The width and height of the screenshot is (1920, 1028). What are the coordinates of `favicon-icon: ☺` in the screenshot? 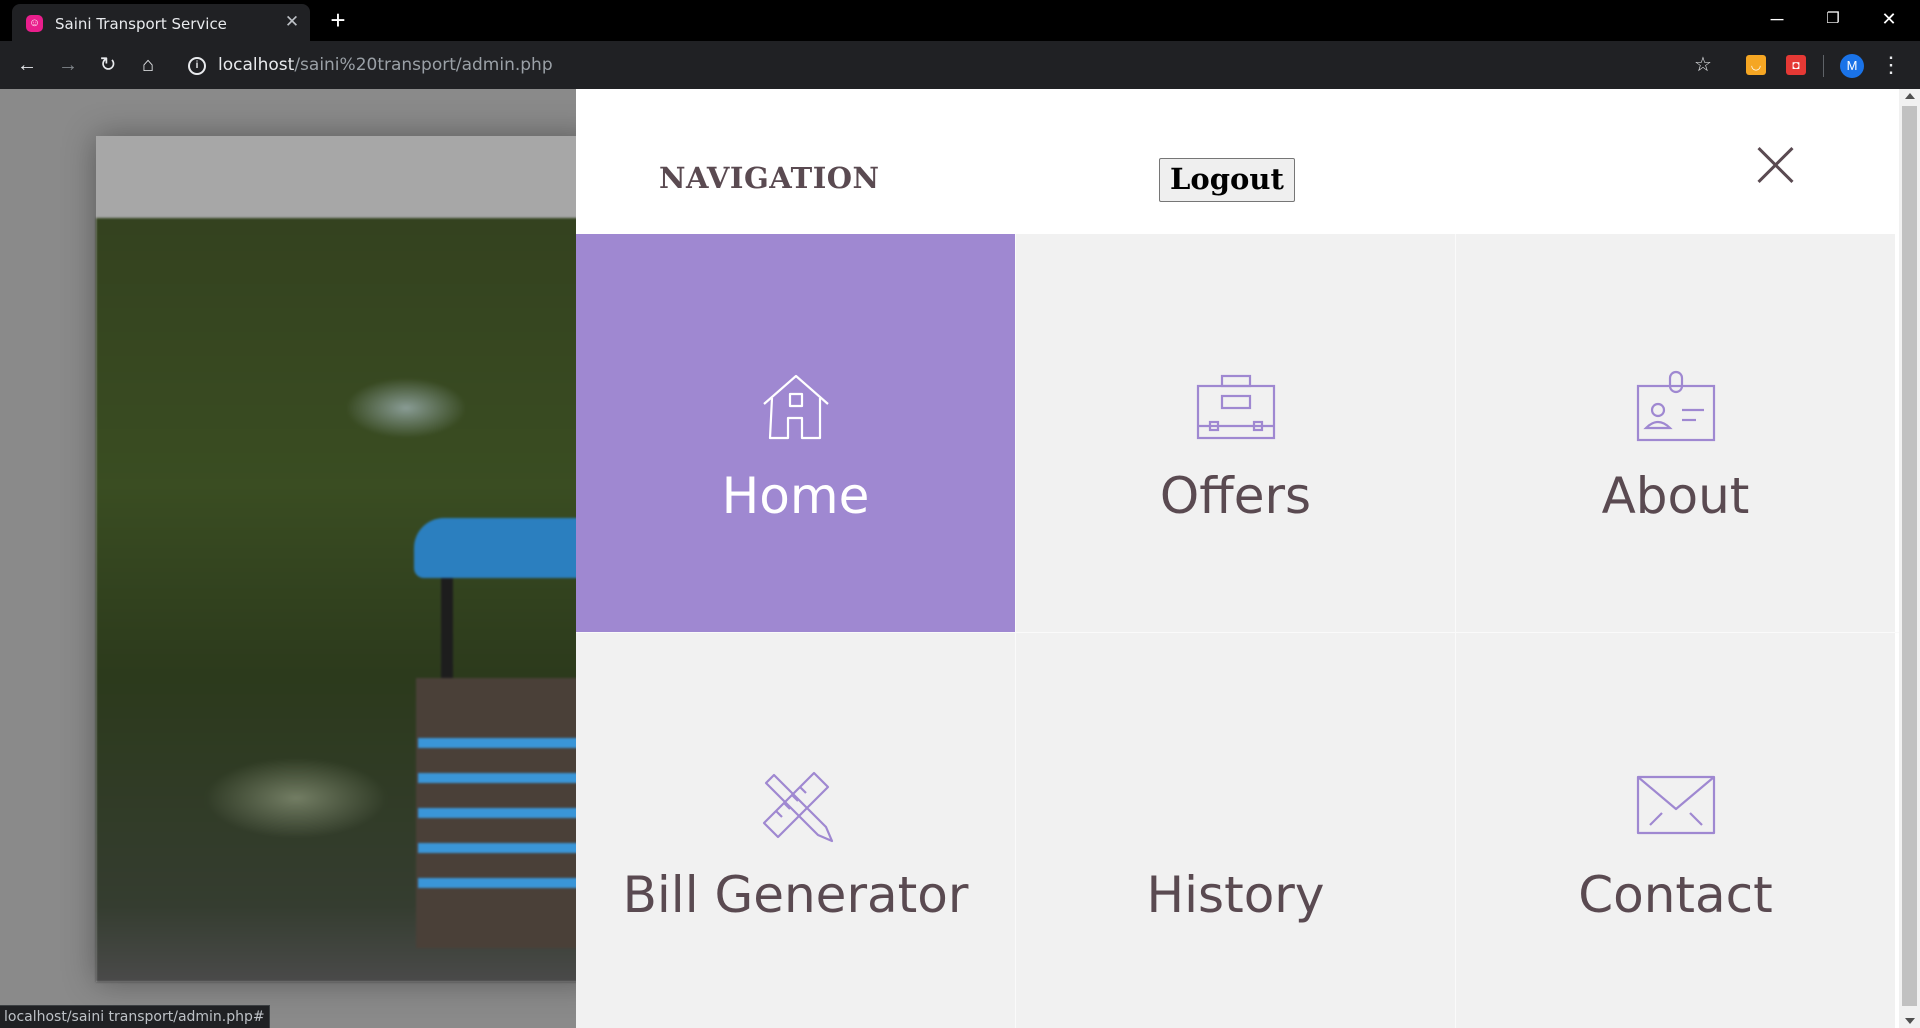 It's located at (34, 23).